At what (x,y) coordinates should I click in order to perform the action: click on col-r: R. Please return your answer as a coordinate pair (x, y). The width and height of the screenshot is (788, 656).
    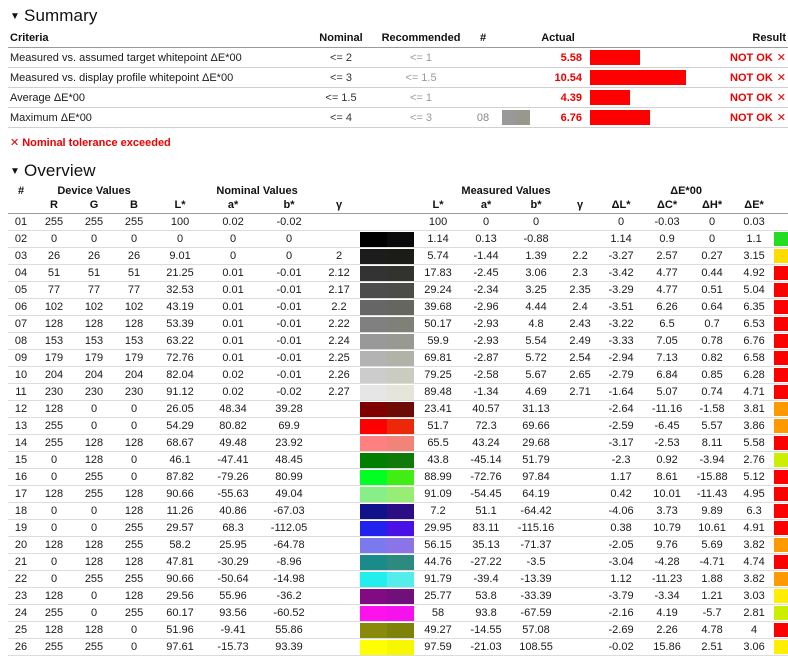
    Looking at the image, I should click on (54, 206).